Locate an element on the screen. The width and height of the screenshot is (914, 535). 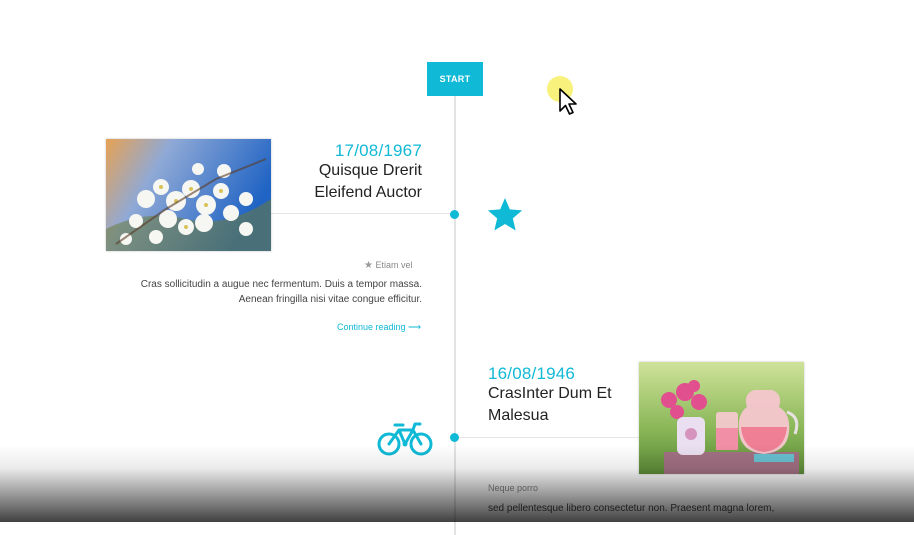
mouse-cursor-icon is located at coordinates (568, 104).